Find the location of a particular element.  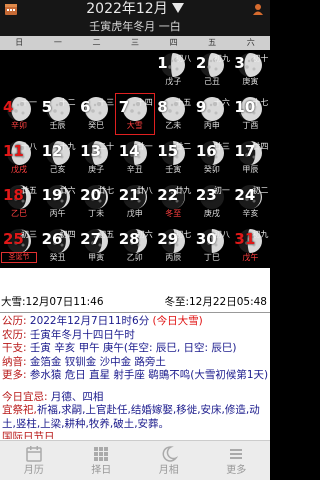

daxue-time: 大雪:12月07日11:46 is located at coordinates (52, 302).